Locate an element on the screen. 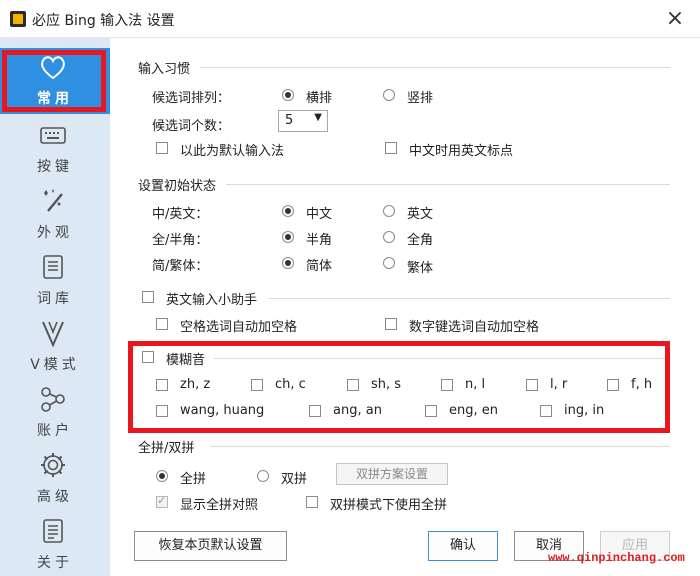 This screenshot has width=700, height=576. simplified-label: 简体 is located at coordinates (319, 266).